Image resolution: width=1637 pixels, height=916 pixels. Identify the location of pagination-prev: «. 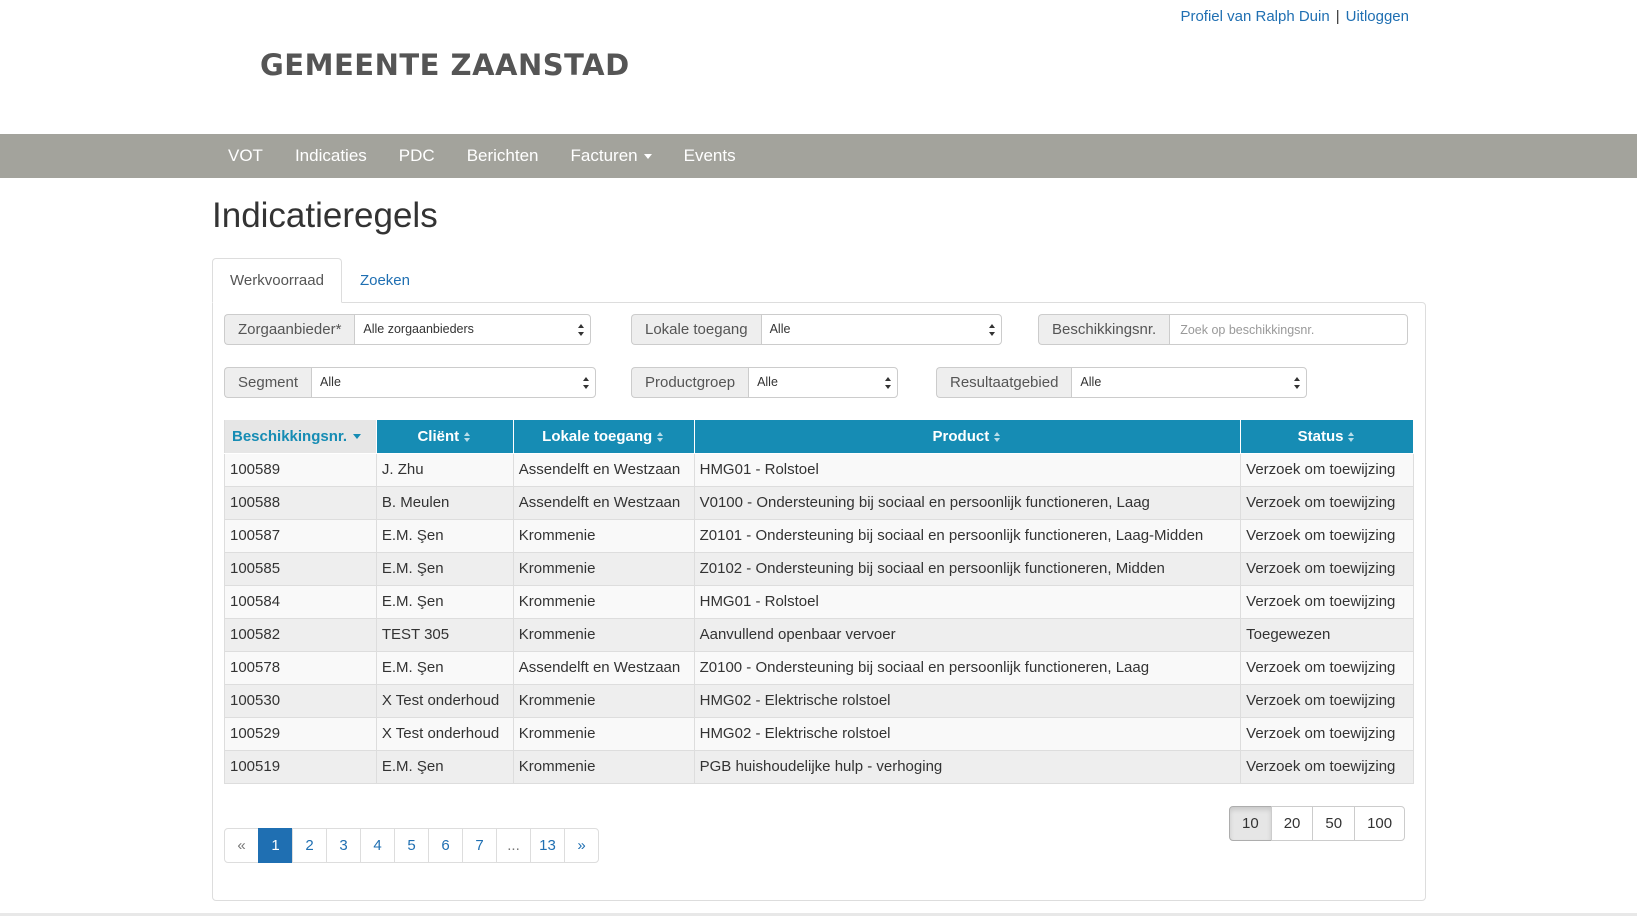
(241, 845).